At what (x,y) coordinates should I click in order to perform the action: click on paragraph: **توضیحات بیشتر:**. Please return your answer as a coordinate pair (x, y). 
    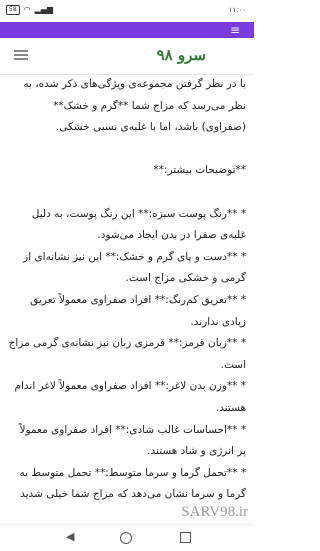
    Looking at the image, I should click on (199, 170).